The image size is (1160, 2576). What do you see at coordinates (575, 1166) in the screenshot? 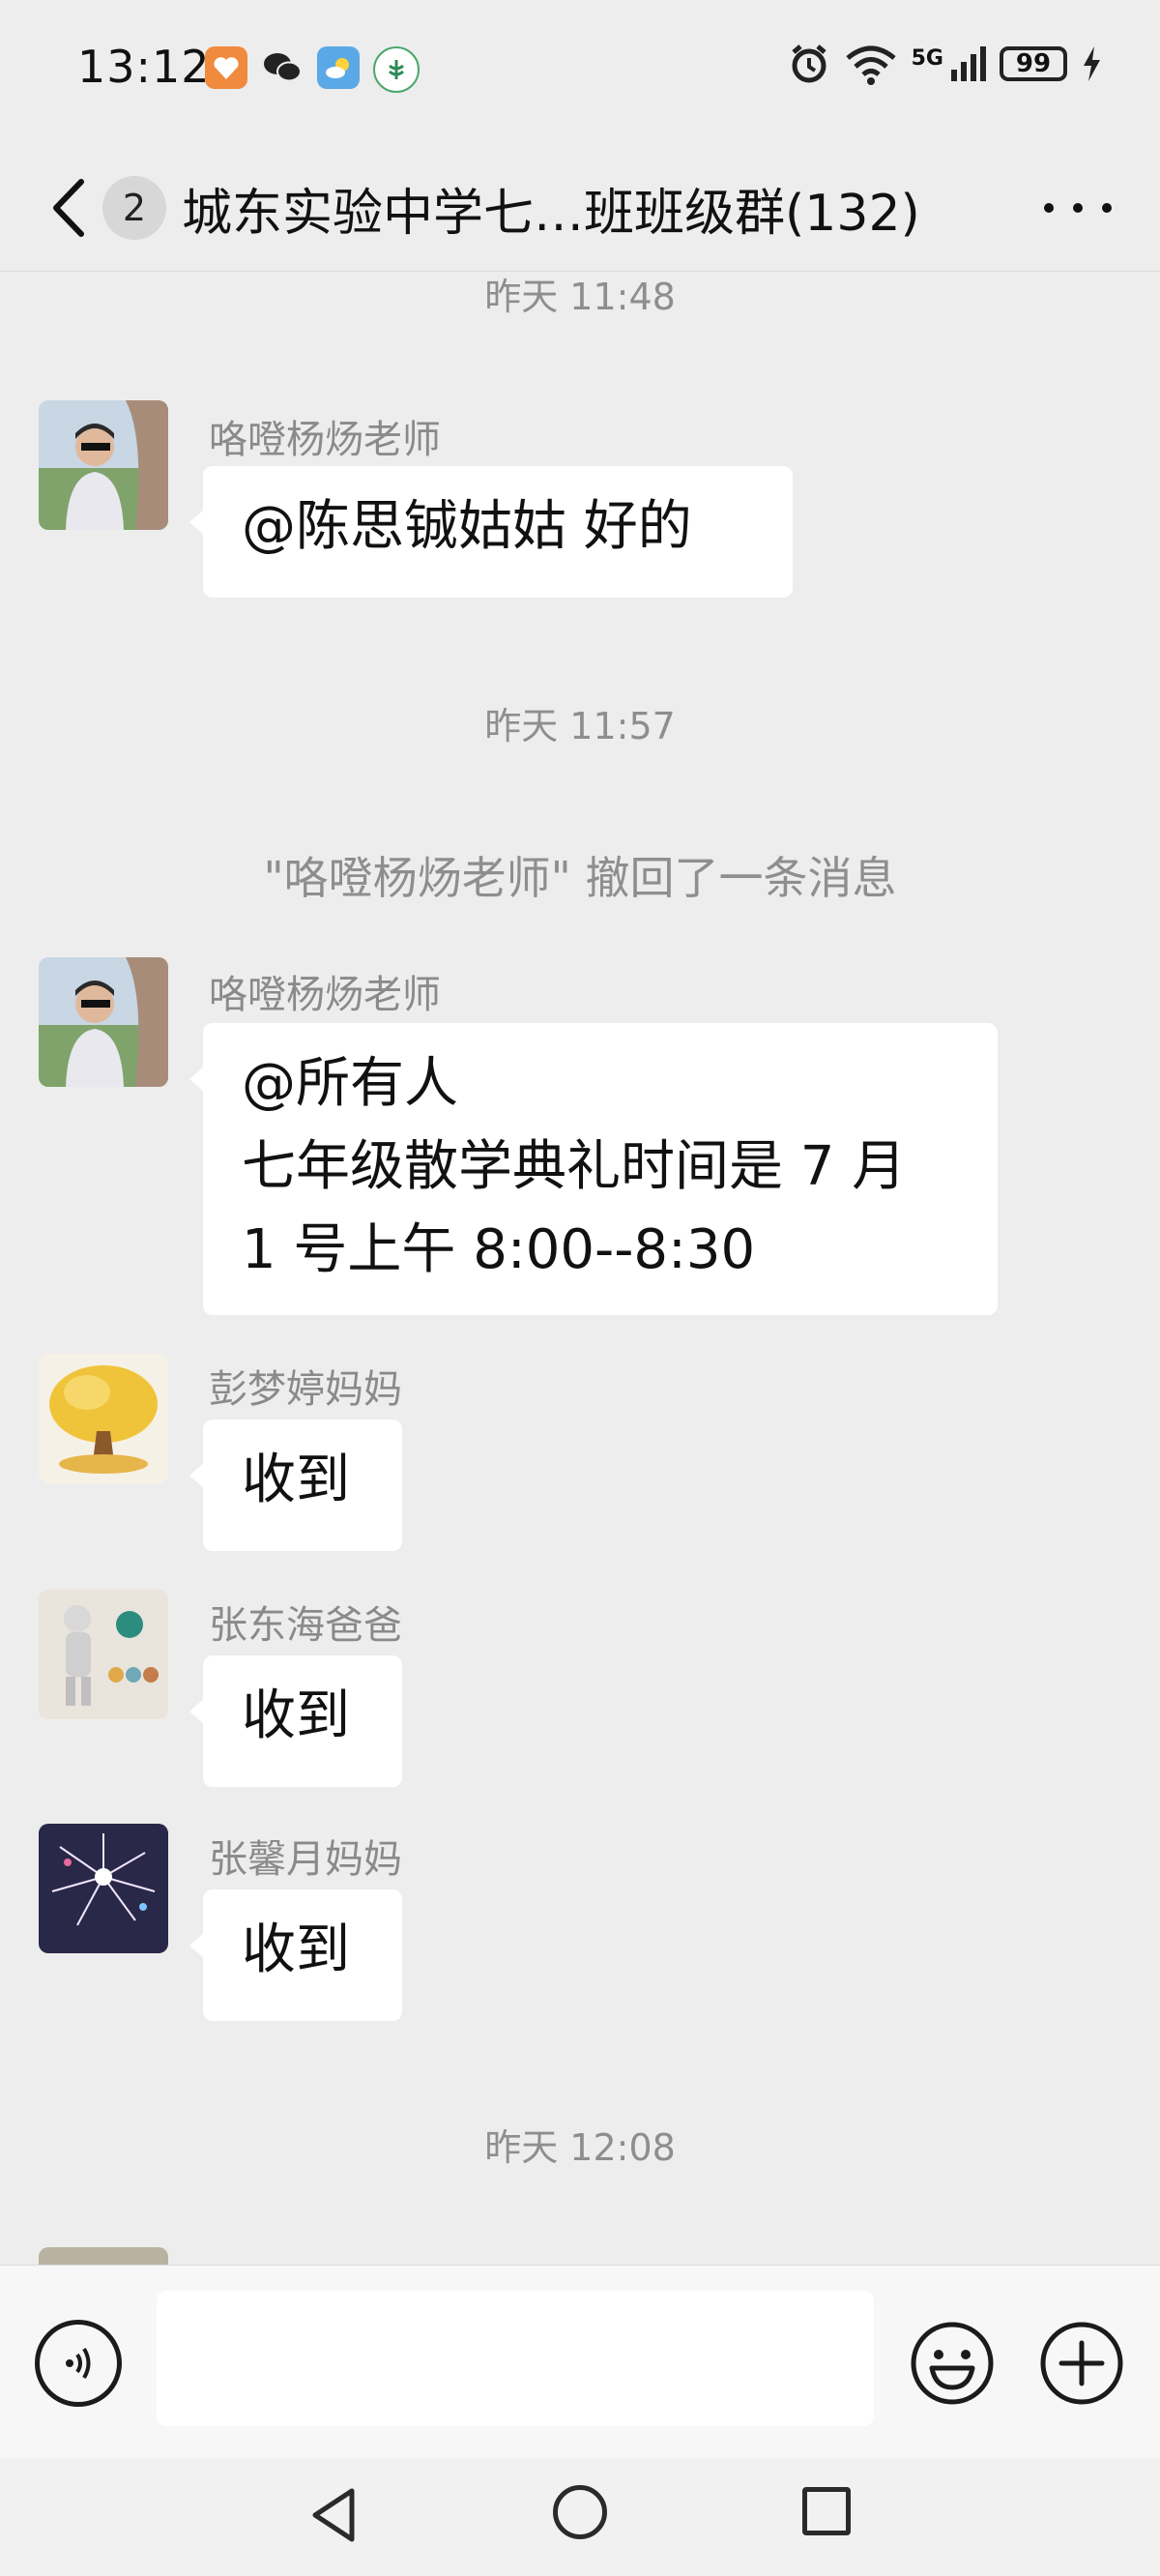
I see `message-text: @所有人 七年级散学典礼时间是 7 月 1 号上午 8:00--8:30` at bounding box center [575, 1166].